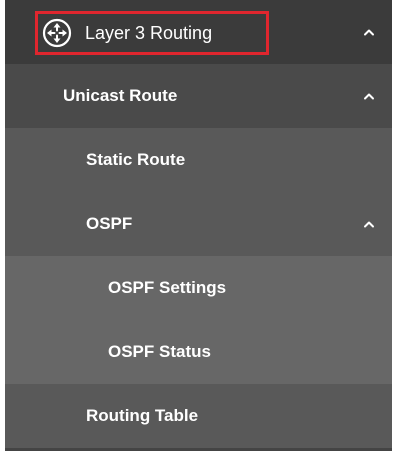 This screenshot has height=451, width=394. I want to click on selection-highlight: Layer 3 Routing, so click(152, 33).